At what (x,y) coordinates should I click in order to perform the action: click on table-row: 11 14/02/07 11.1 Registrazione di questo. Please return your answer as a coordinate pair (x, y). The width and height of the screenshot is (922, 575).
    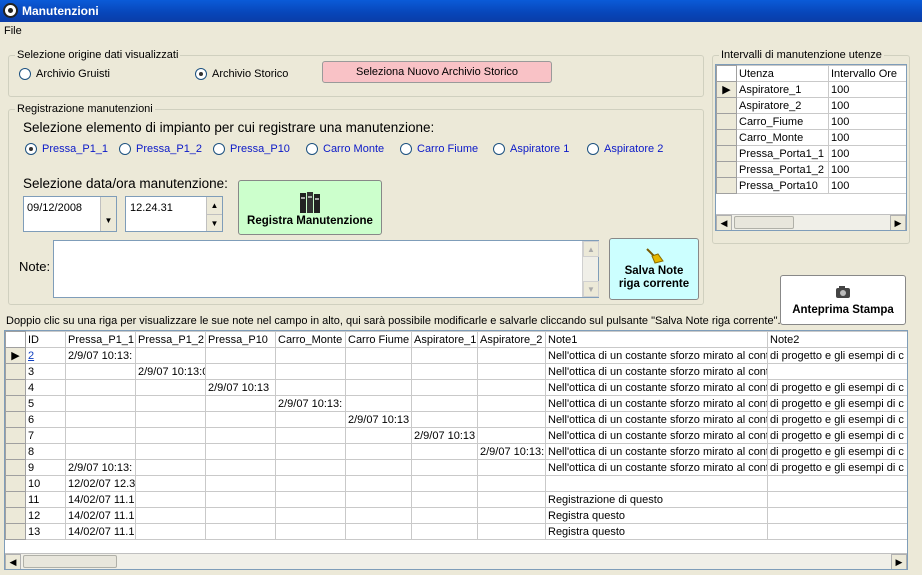
    Looking at the image, I should click on (456, 499).